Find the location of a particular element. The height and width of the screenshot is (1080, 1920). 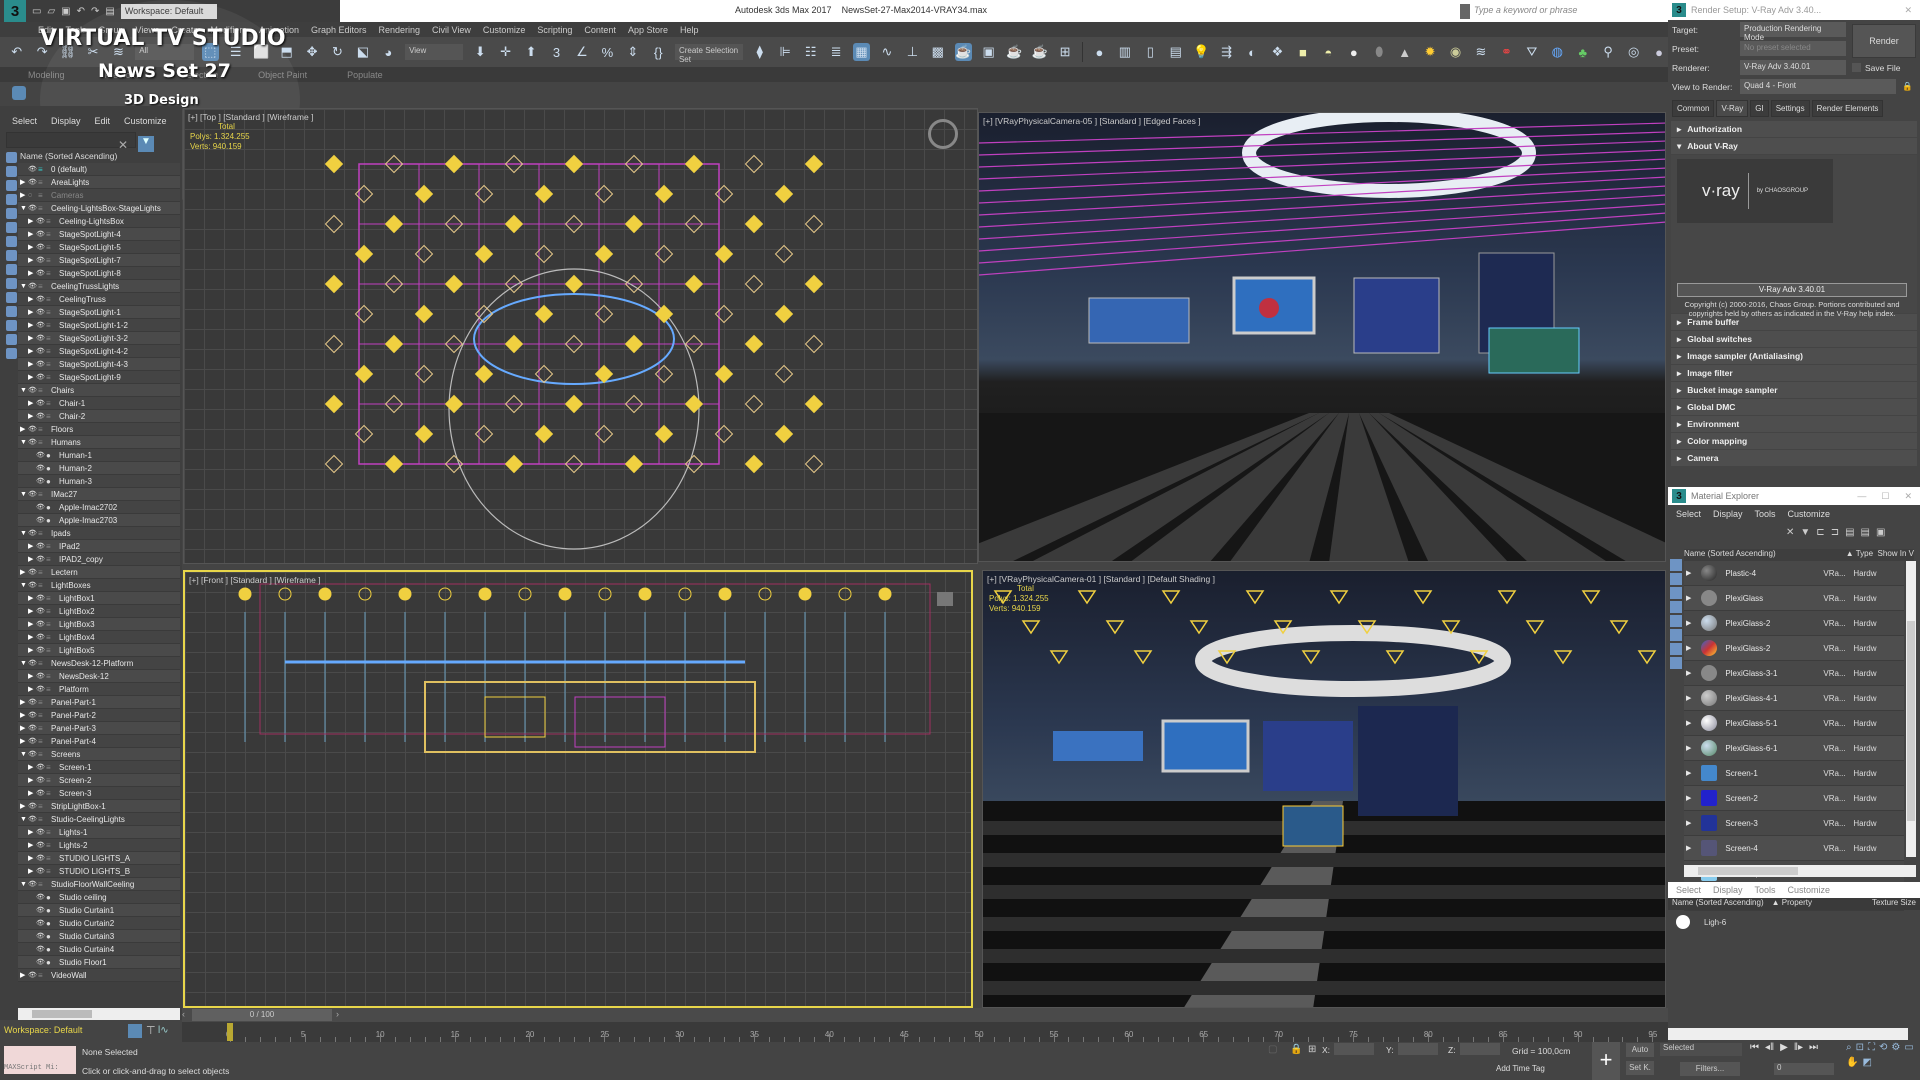

workspace-label: Workspace: Default is located at coordinates (43, 1030).